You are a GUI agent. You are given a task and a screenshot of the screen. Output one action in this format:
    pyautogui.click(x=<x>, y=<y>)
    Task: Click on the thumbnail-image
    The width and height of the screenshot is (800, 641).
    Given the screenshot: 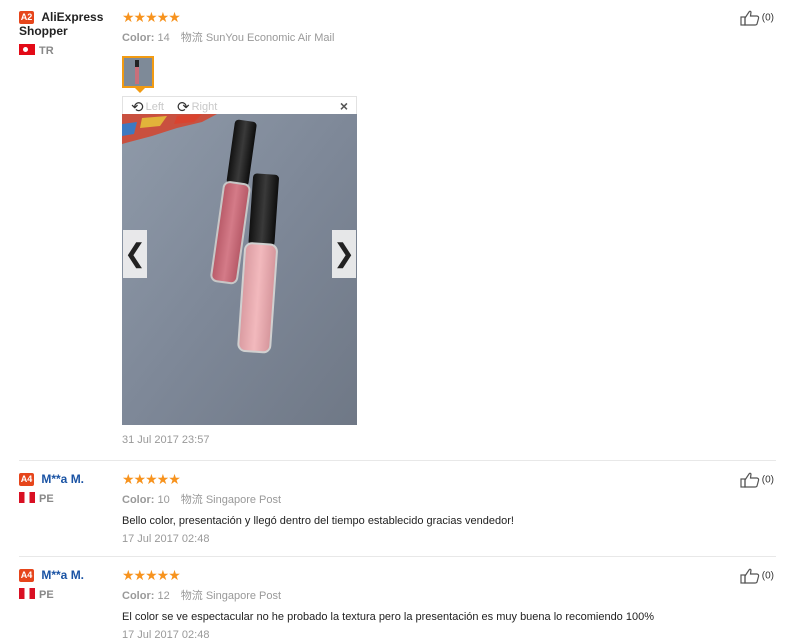 What is the action you would take?
    pyautogui.click(x=138, y=72)
    